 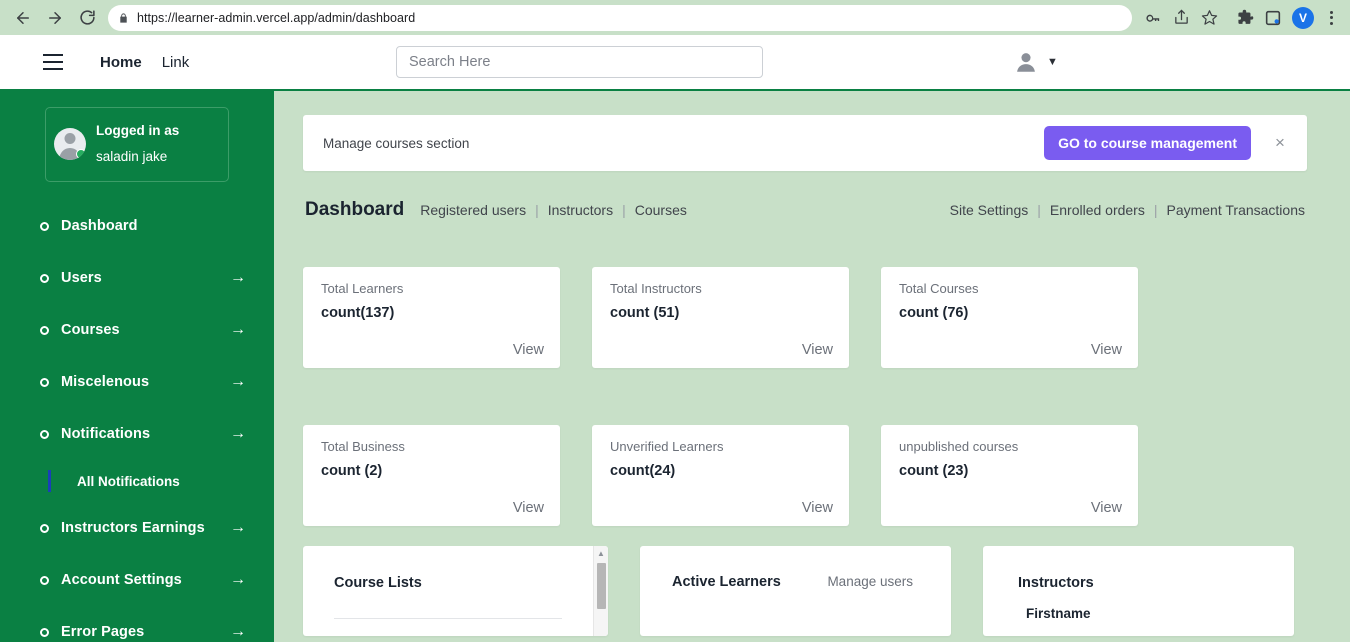 What do you see at coordinates (49, 481) in the screenshot?
I see `active-indicator-bar` at bounding box center [49, 481].